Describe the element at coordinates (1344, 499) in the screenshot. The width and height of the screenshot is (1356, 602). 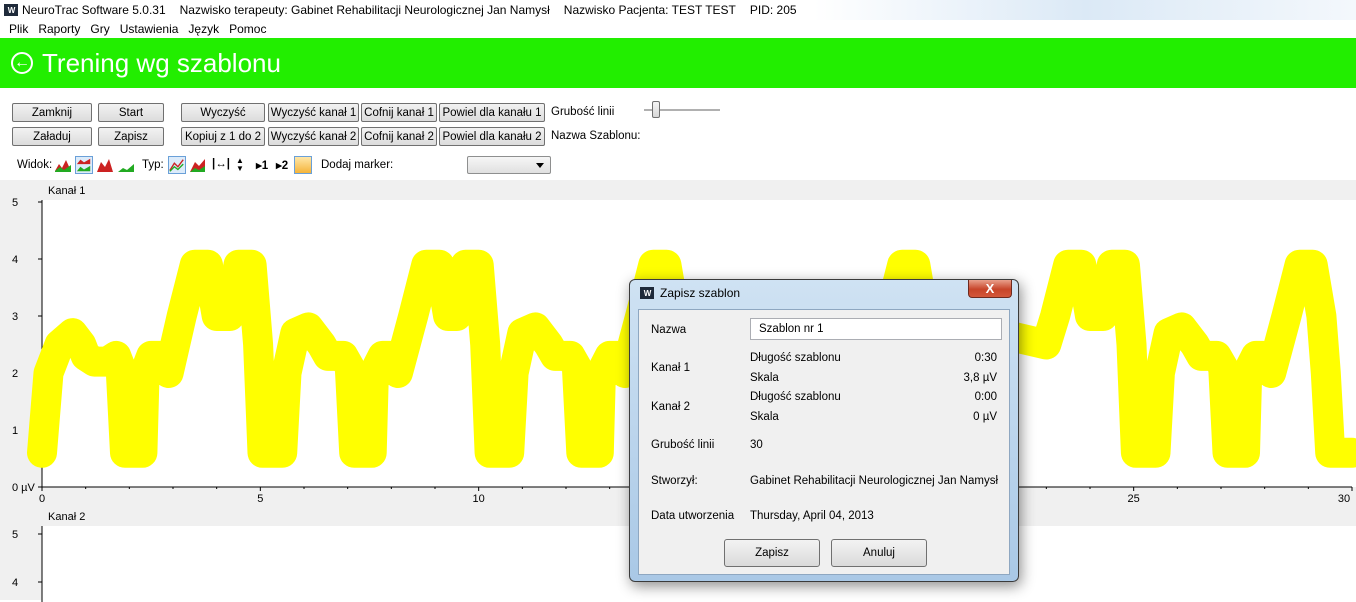
I see `channel-1-x-tick-label: 30` at that location.